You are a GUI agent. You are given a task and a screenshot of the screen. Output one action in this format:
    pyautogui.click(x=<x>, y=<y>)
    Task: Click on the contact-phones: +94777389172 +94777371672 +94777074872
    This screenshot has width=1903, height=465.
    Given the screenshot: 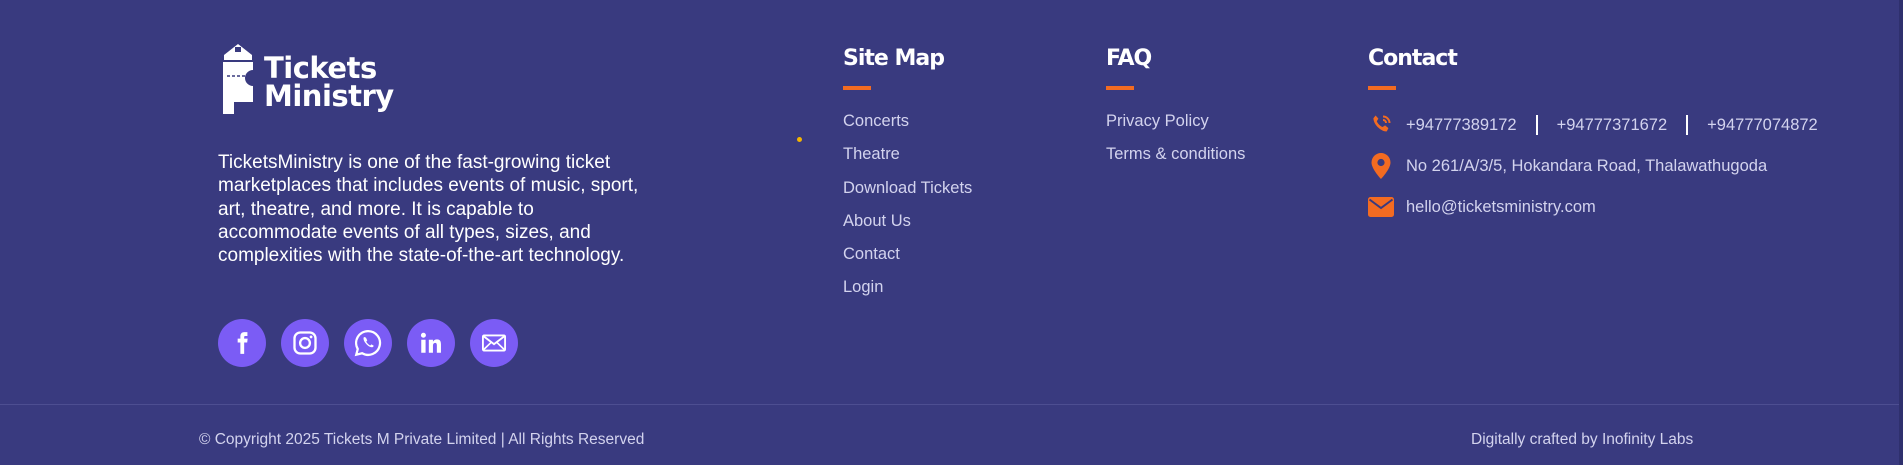 What is the action you would take?
    pyautogui.click(x=1593, y=125)
    